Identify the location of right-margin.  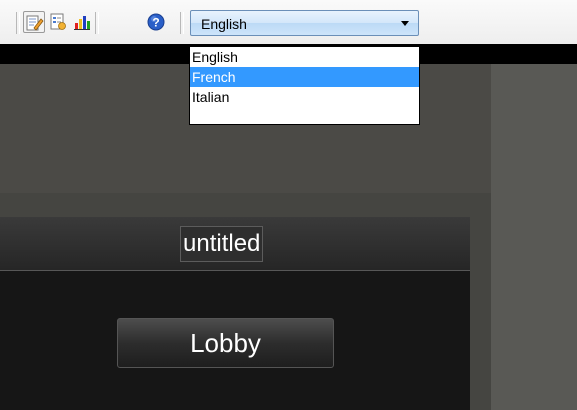
(534, 237).